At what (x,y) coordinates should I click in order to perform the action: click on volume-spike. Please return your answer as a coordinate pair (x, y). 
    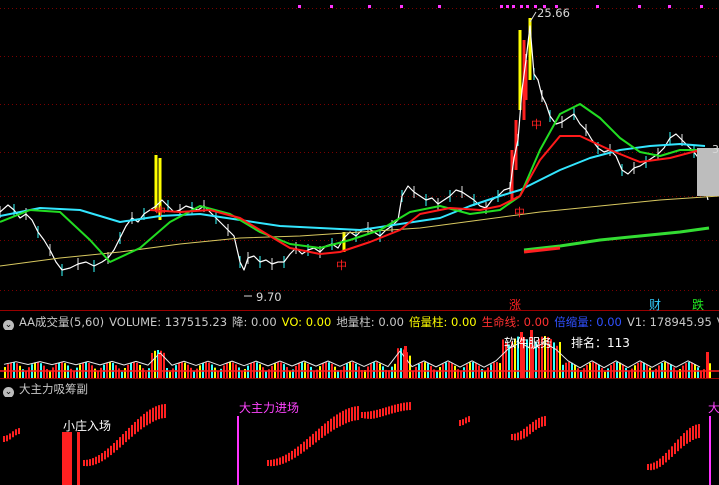
    Looking at the image, I should click on (405, 362).